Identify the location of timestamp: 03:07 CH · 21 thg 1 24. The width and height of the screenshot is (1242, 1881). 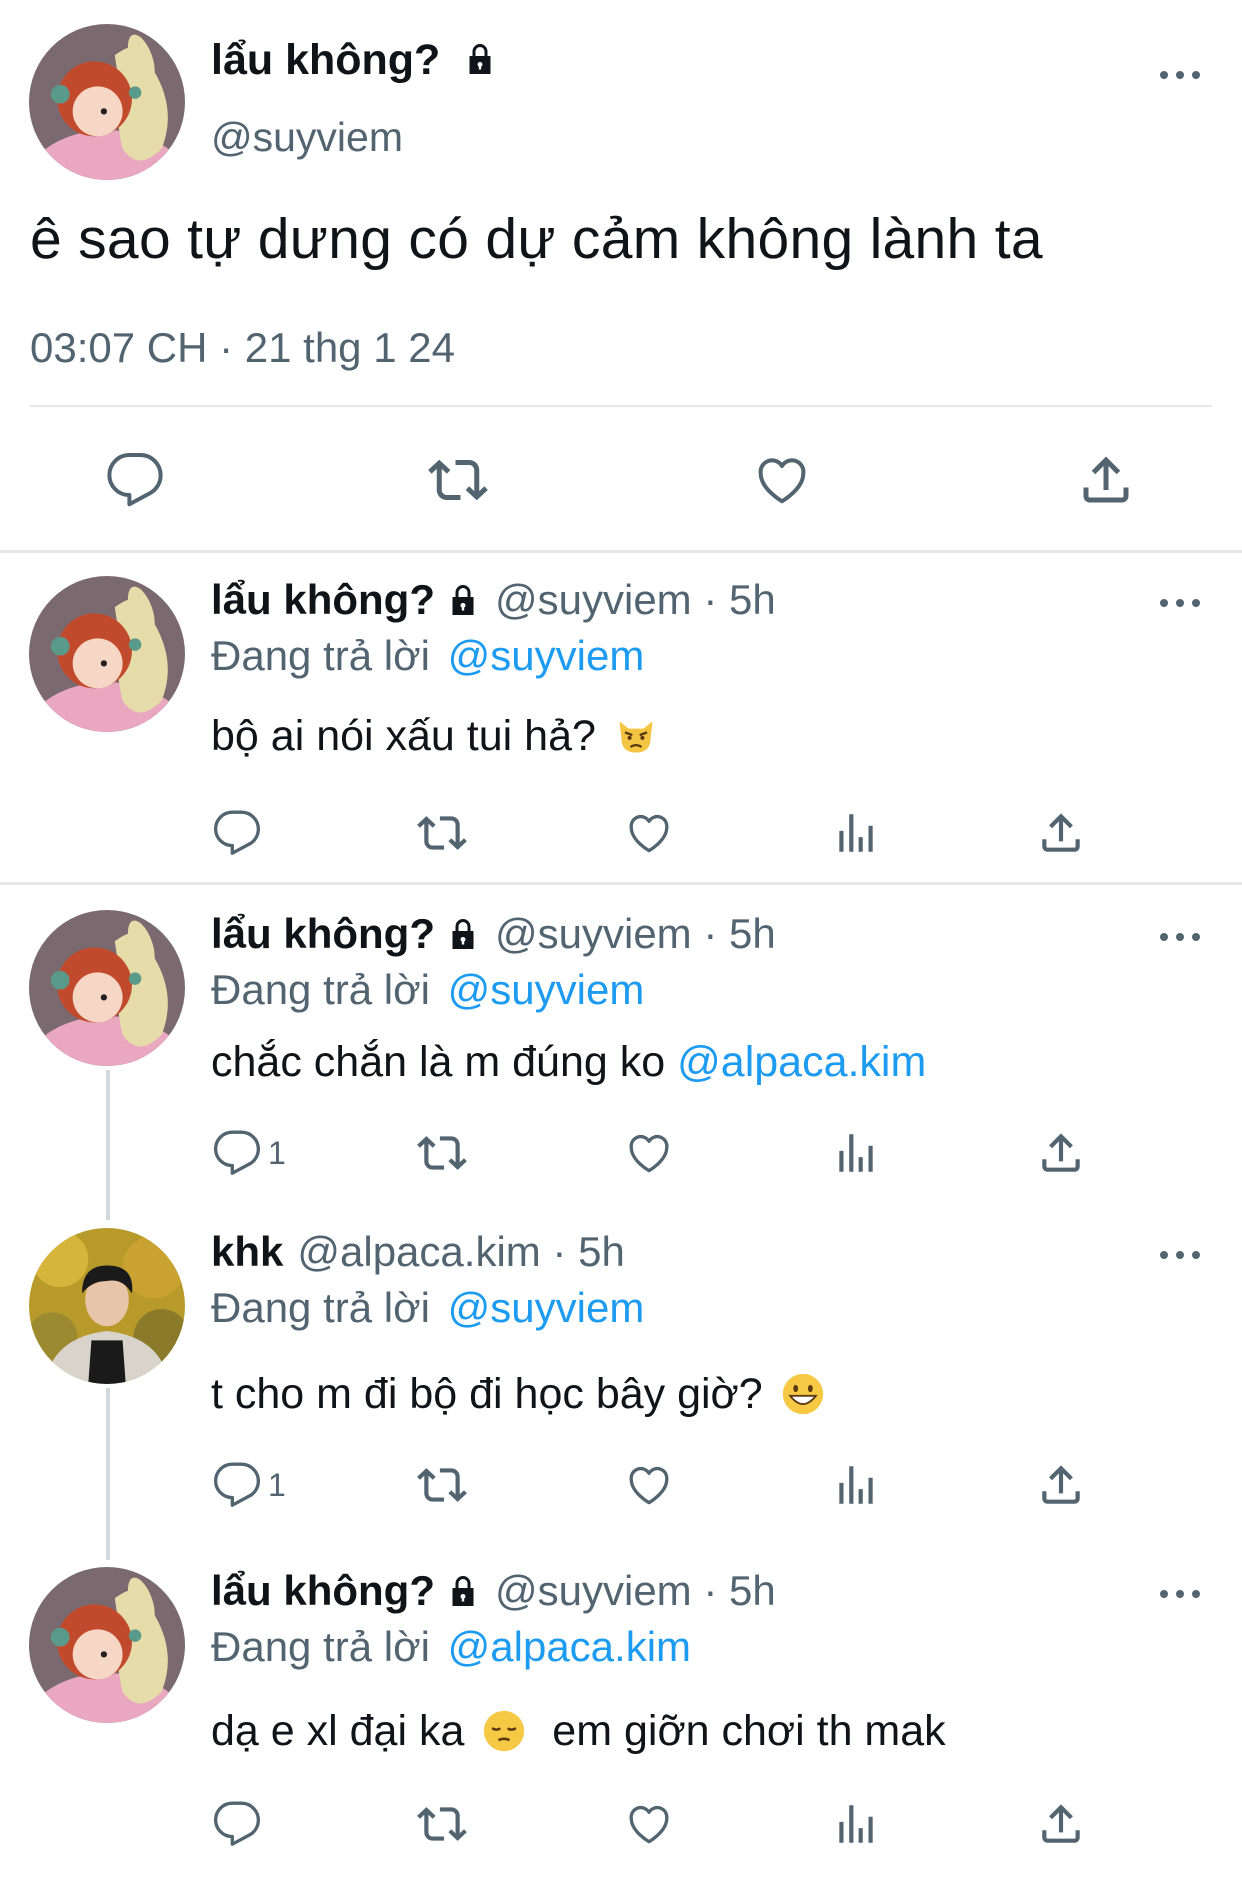
(242, 348).